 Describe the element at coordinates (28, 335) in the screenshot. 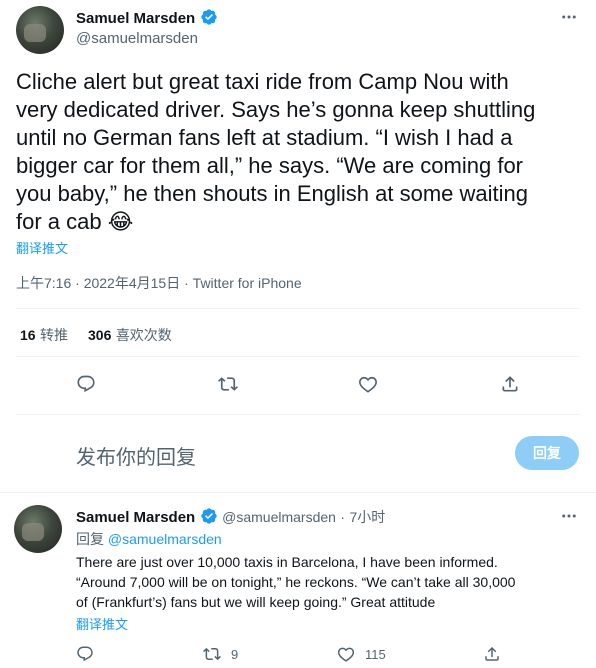

I see `retweet-count: 16` at that location.